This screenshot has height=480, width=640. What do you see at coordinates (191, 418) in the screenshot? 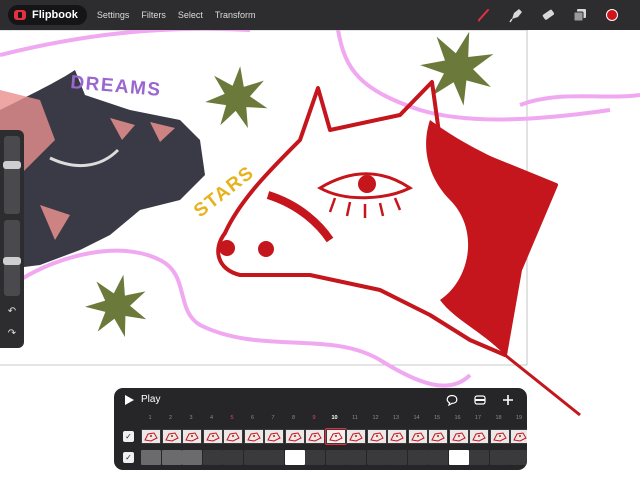
I see `frame-number: 3` at bounding box center [191, 418].